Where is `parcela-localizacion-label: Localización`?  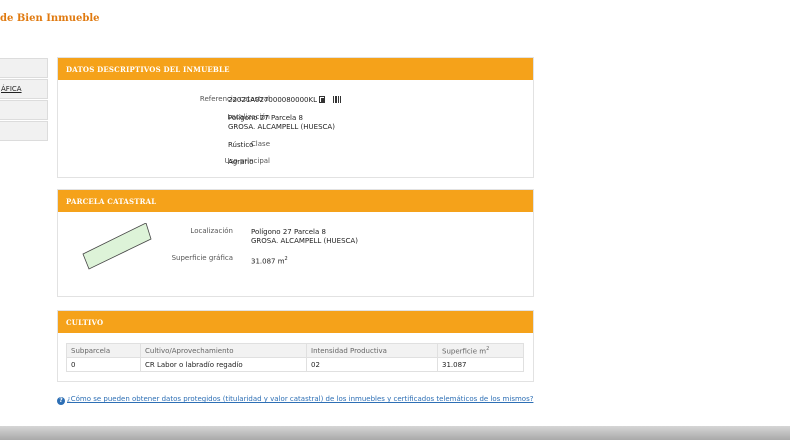
parcela-localizacion-label: Localización is located at coordinates (211, 231).